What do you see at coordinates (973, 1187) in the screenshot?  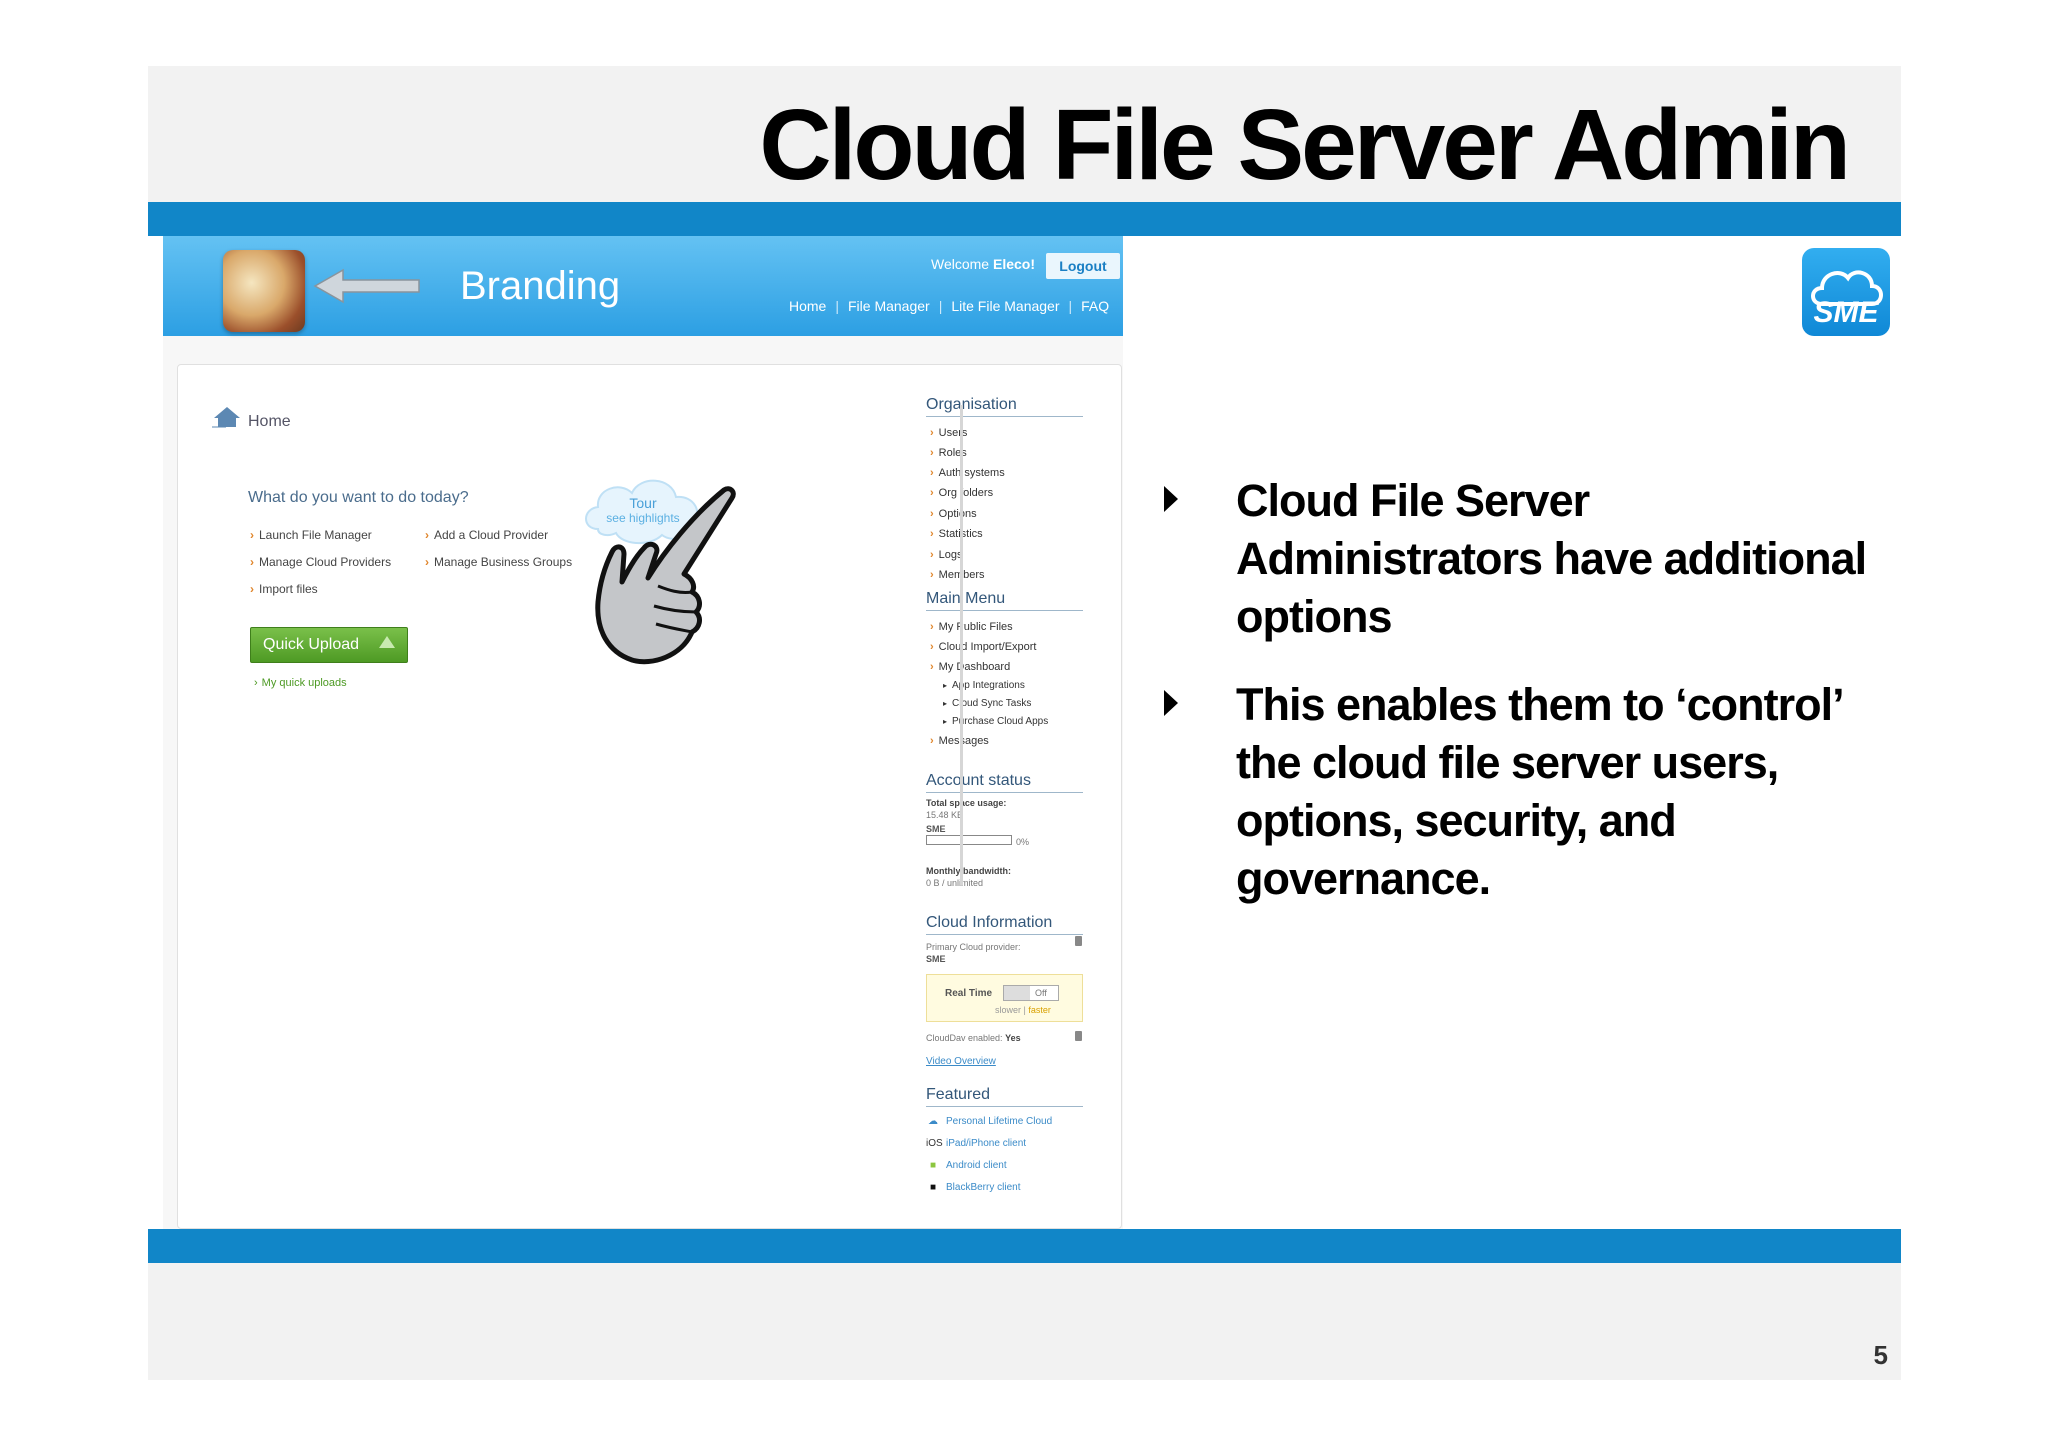 I see `featured-blackberry-client: ■ BlackBerry client` at bounding box center [973, 1187].